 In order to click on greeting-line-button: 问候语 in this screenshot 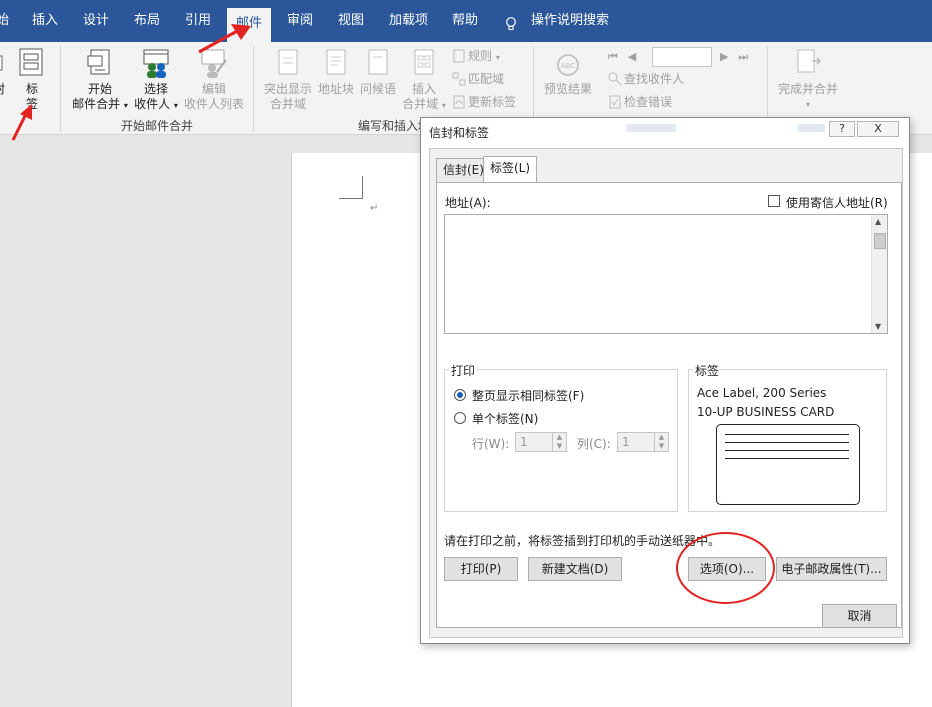, I will do `click(378, 72)`.